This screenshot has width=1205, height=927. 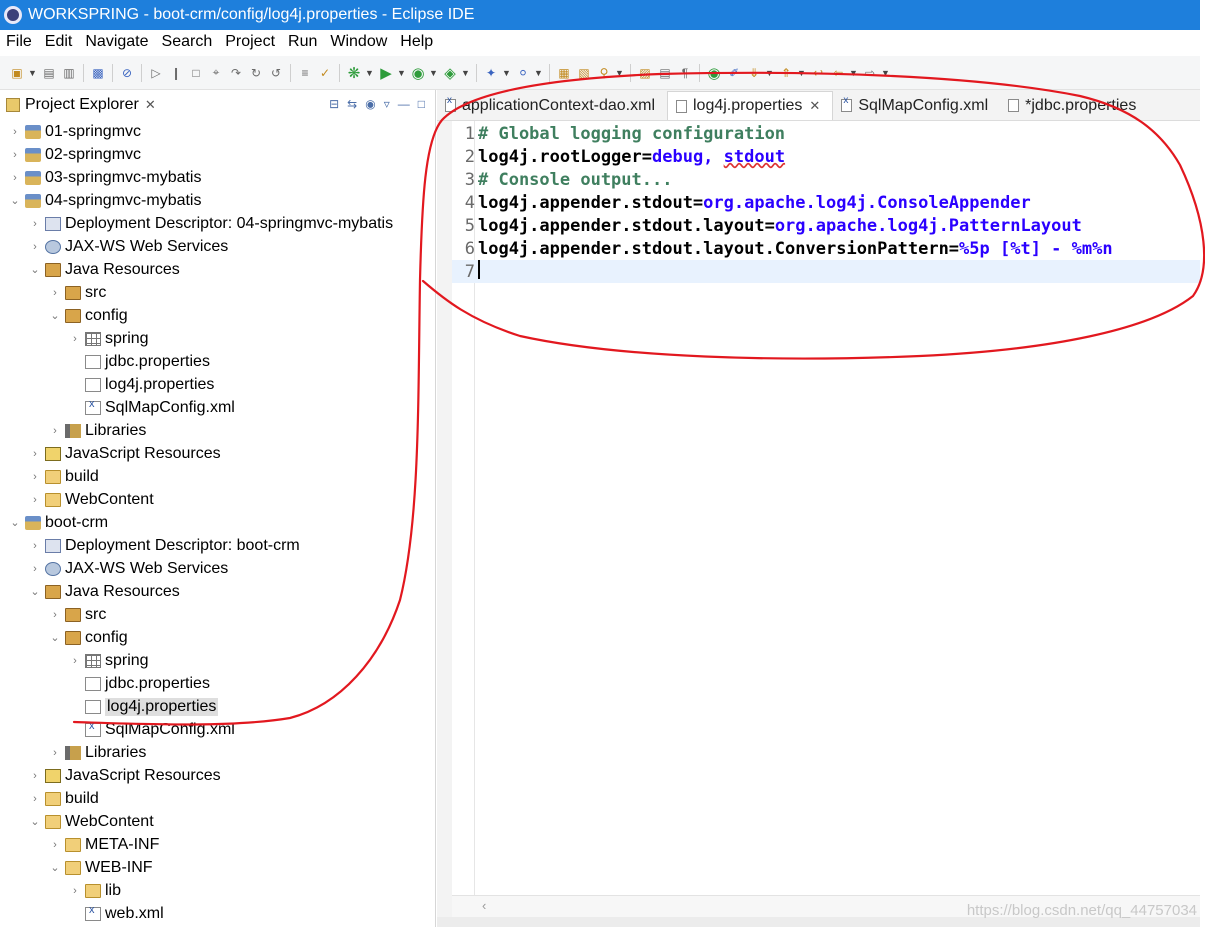 What do you see at coordinates (217, 522) in the screenshot?
I see `tree-item: ⌄ boot-crm` at bounding box center [217, 522].